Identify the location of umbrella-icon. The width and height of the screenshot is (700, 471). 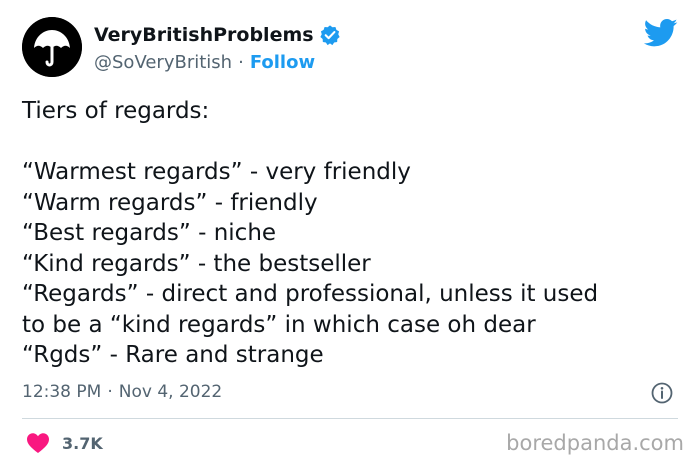
(52, 47).